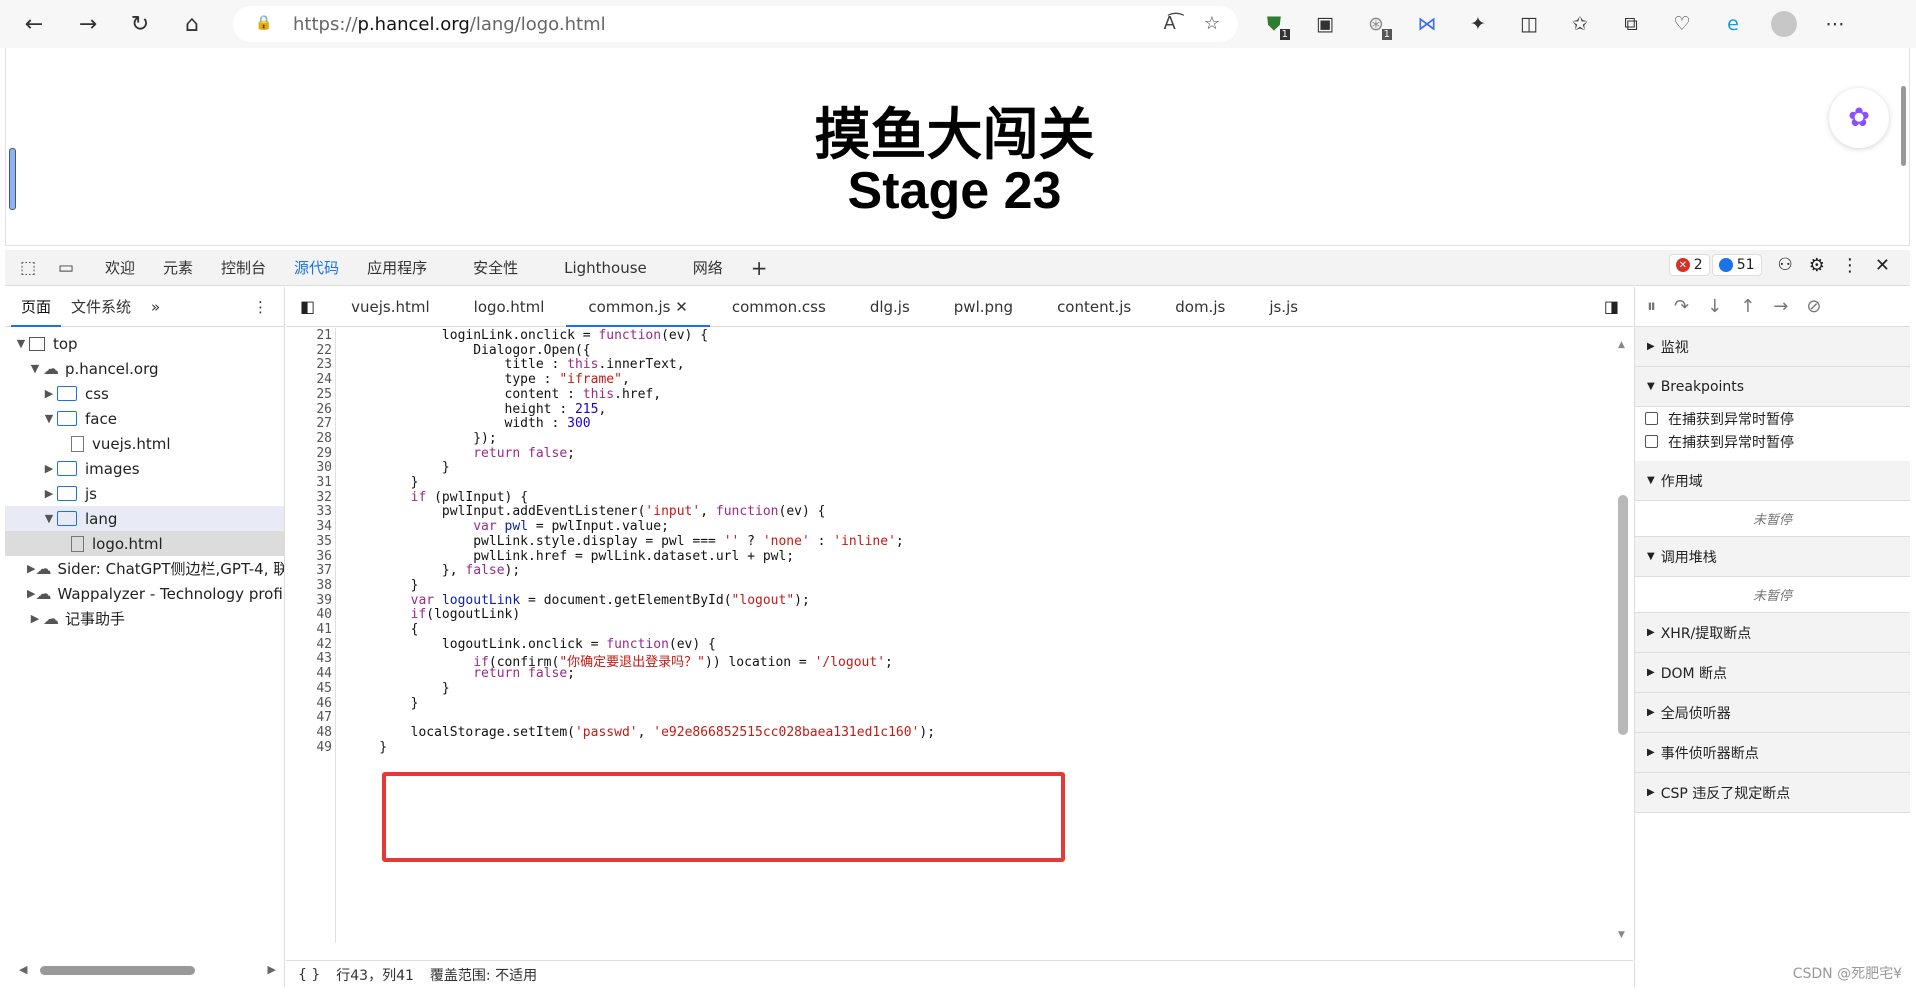 Image resolution: width=1916 pixels, height=993 pixels. What do you see at coordinates (1580, 24) in the screenshot?
I see `favorites-icon: ✩` at bounding box center [1580, 24].